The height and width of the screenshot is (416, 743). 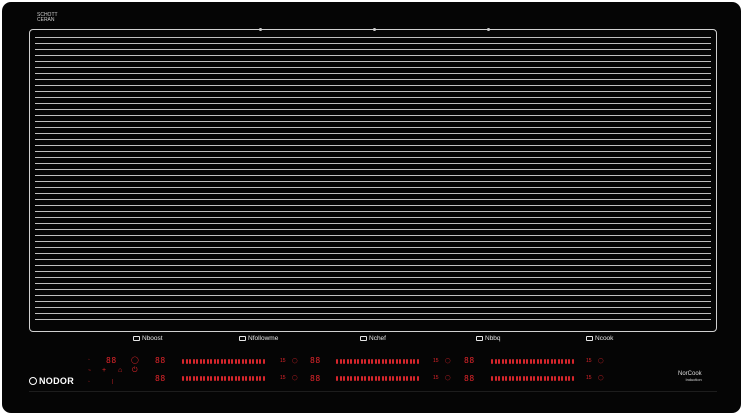 What do you see at coordinates (690, 376) in the screenshot?
I see `product-badge: NorCook Induction` at bounding box center [690, 376].